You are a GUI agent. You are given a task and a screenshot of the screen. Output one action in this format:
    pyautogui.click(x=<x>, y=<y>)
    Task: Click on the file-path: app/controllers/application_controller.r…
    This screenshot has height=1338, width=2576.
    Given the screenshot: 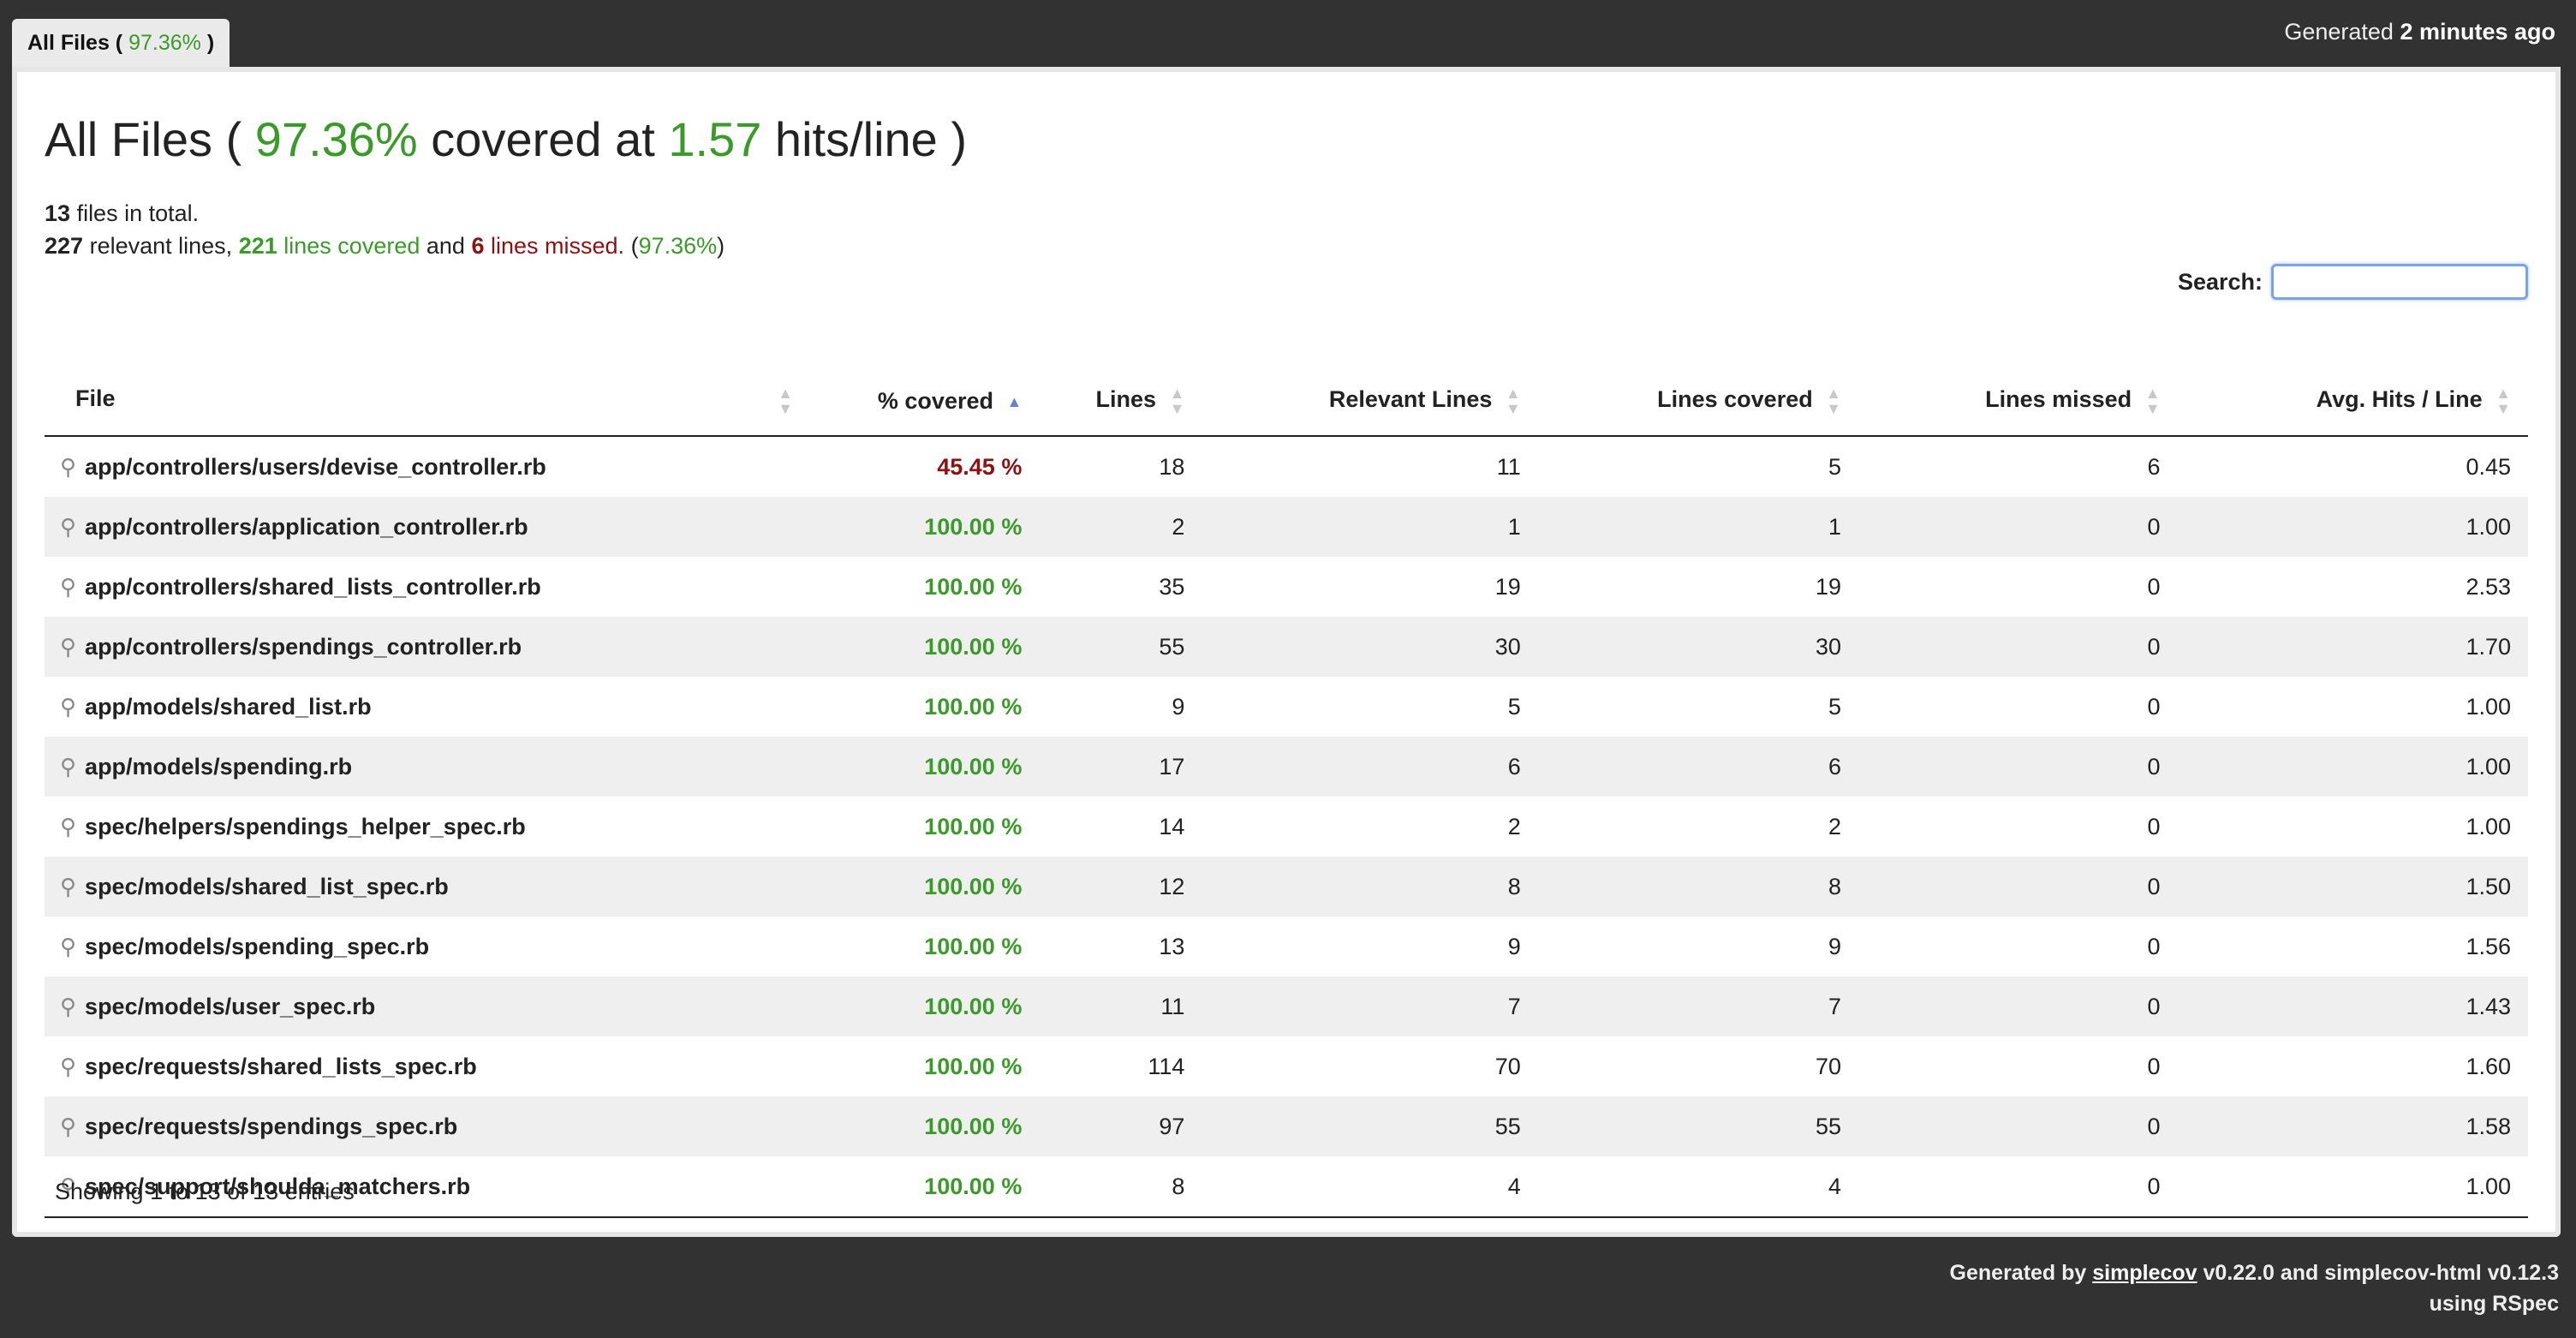 What is the action you would take?
    pyautogui.click(x=306, y=527)
    